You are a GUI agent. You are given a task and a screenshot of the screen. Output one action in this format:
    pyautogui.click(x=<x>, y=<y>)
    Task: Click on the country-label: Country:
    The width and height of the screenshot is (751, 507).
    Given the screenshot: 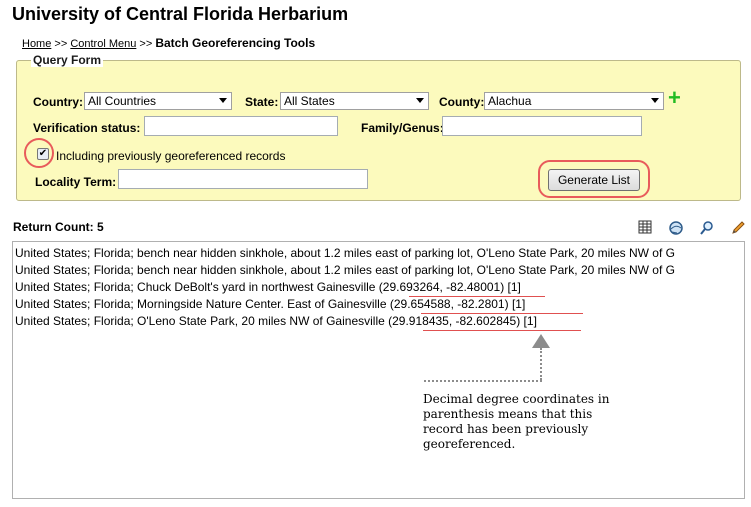 What is the action you would take?
    pyautogui.click(x=58, y=102)
    